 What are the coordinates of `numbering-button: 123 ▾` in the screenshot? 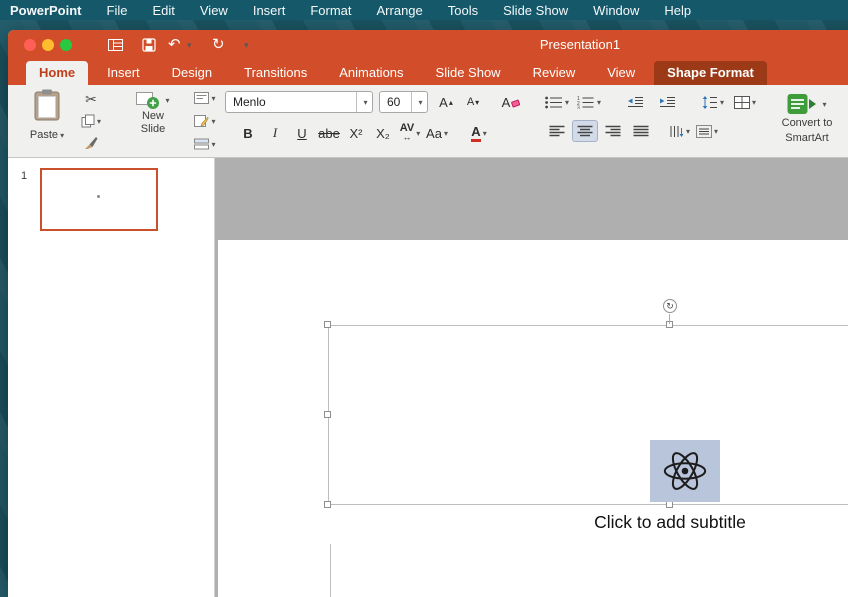 It's located at (589, 102).